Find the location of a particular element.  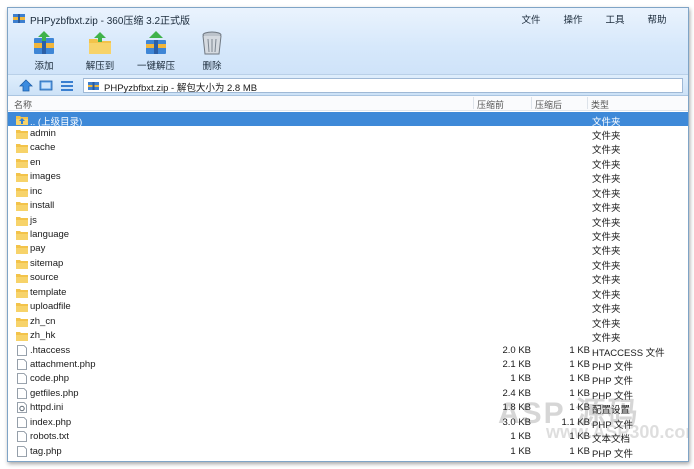

file-name: en is located at coordinates (35, 162).